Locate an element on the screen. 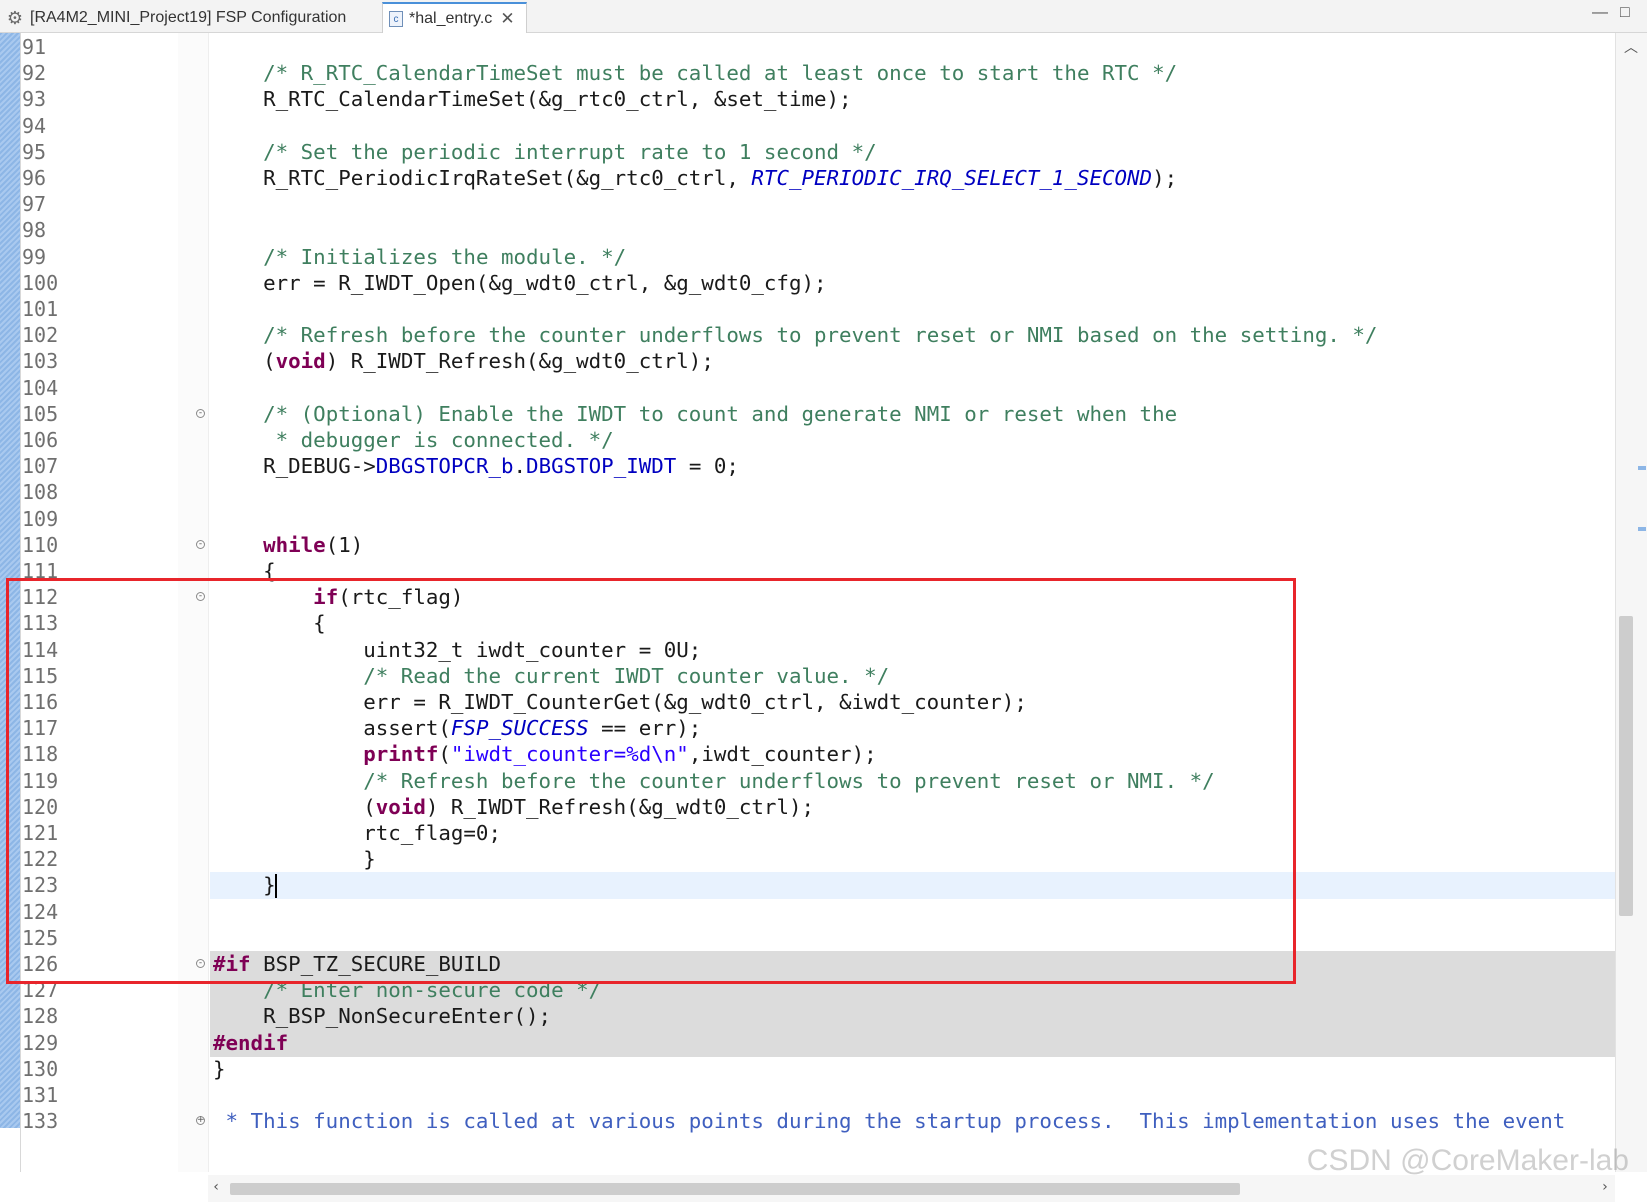 The image size is (1647, 1202). code-line: 127 /* Enter non-secure code */ is located at coordinates (807, 991).